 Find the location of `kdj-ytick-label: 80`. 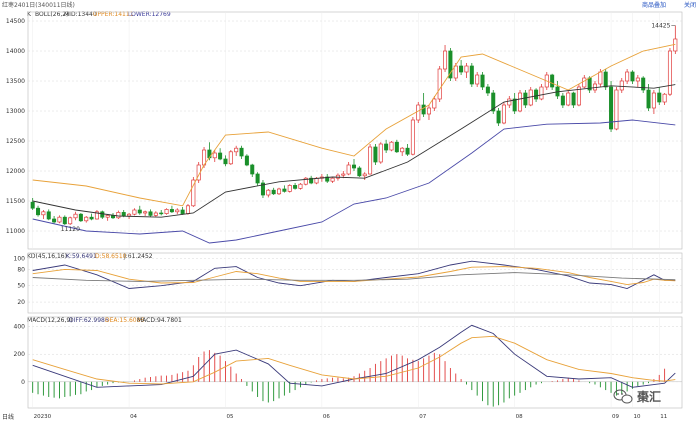

kdj-ytick-label: 80 is located at coordinates (21, 269).